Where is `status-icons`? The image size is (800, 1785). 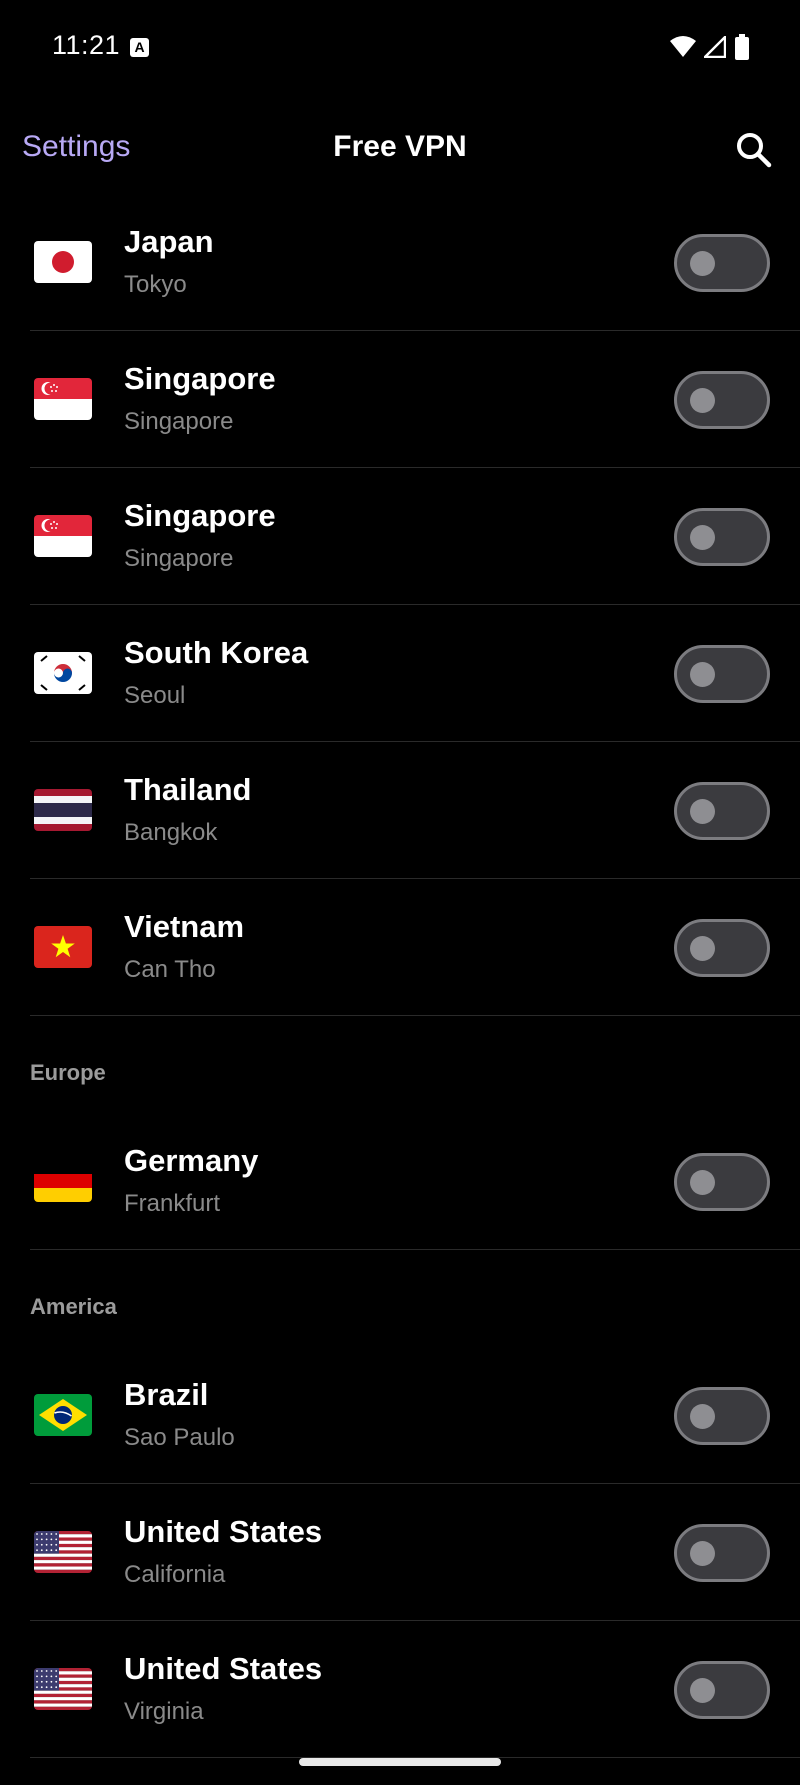
status-icons is located at coordinates (710, 49).